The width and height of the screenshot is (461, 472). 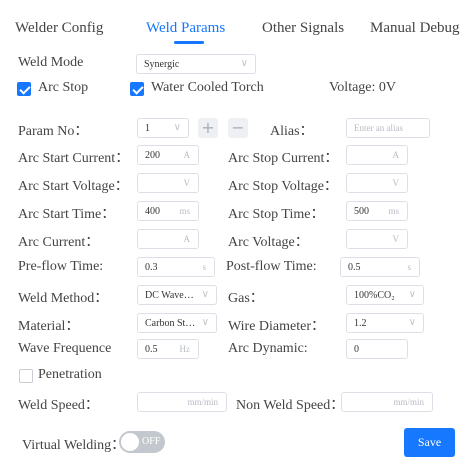 What do you see at coordinates (61, 266) in the screenshot?
I see `pre-flow-time-label: Pre-flow Time:` at bounding box center [61, 266].